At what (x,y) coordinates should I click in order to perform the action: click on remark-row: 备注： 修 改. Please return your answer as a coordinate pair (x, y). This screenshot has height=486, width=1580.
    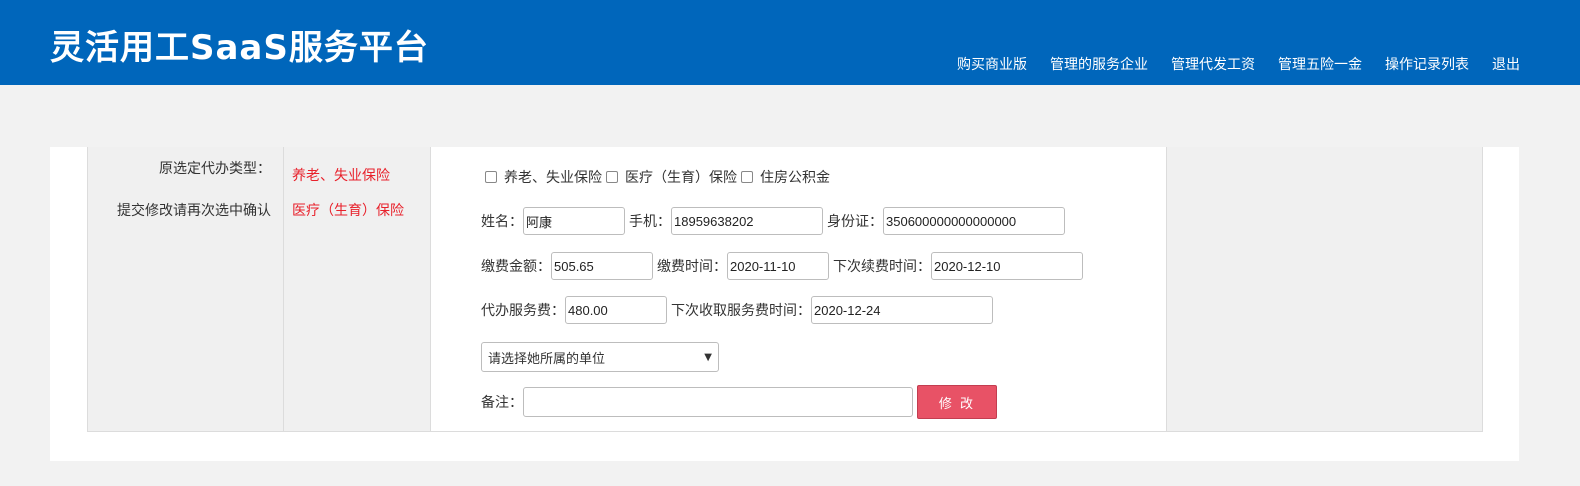
    Looking at the image, I should click on (739, 402).